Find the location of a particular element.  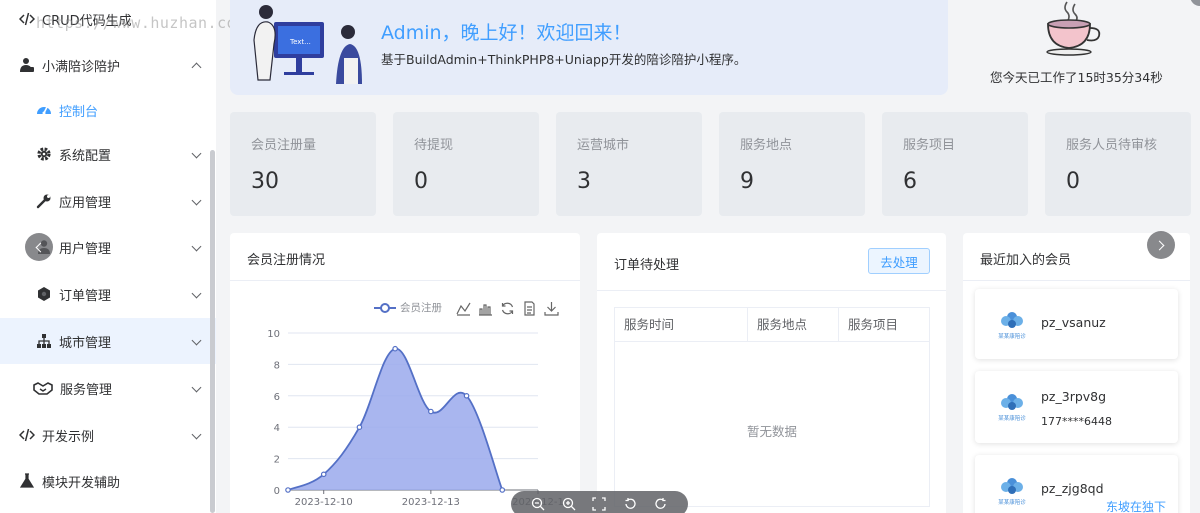

welcome-title: Admin，晚上好！欢迎回来！ is located at coordinates (506, 33).